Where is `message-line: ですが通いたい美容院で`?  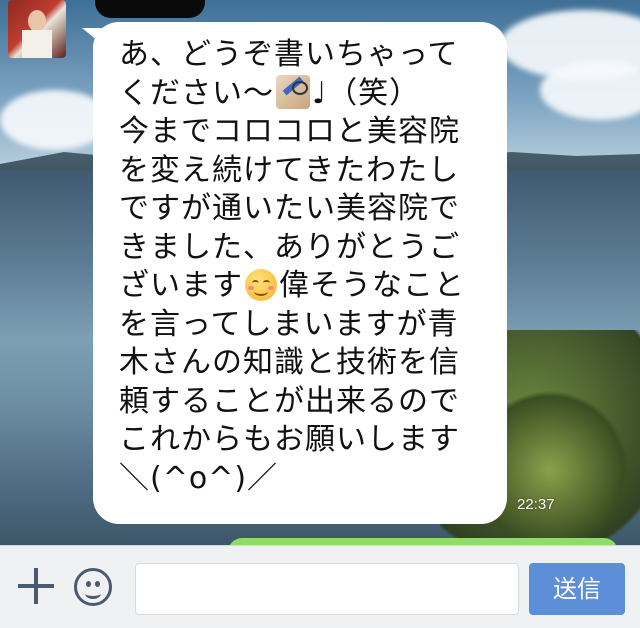
message-line: ですが通いたい美容院で is located at coordinates (289, 208).